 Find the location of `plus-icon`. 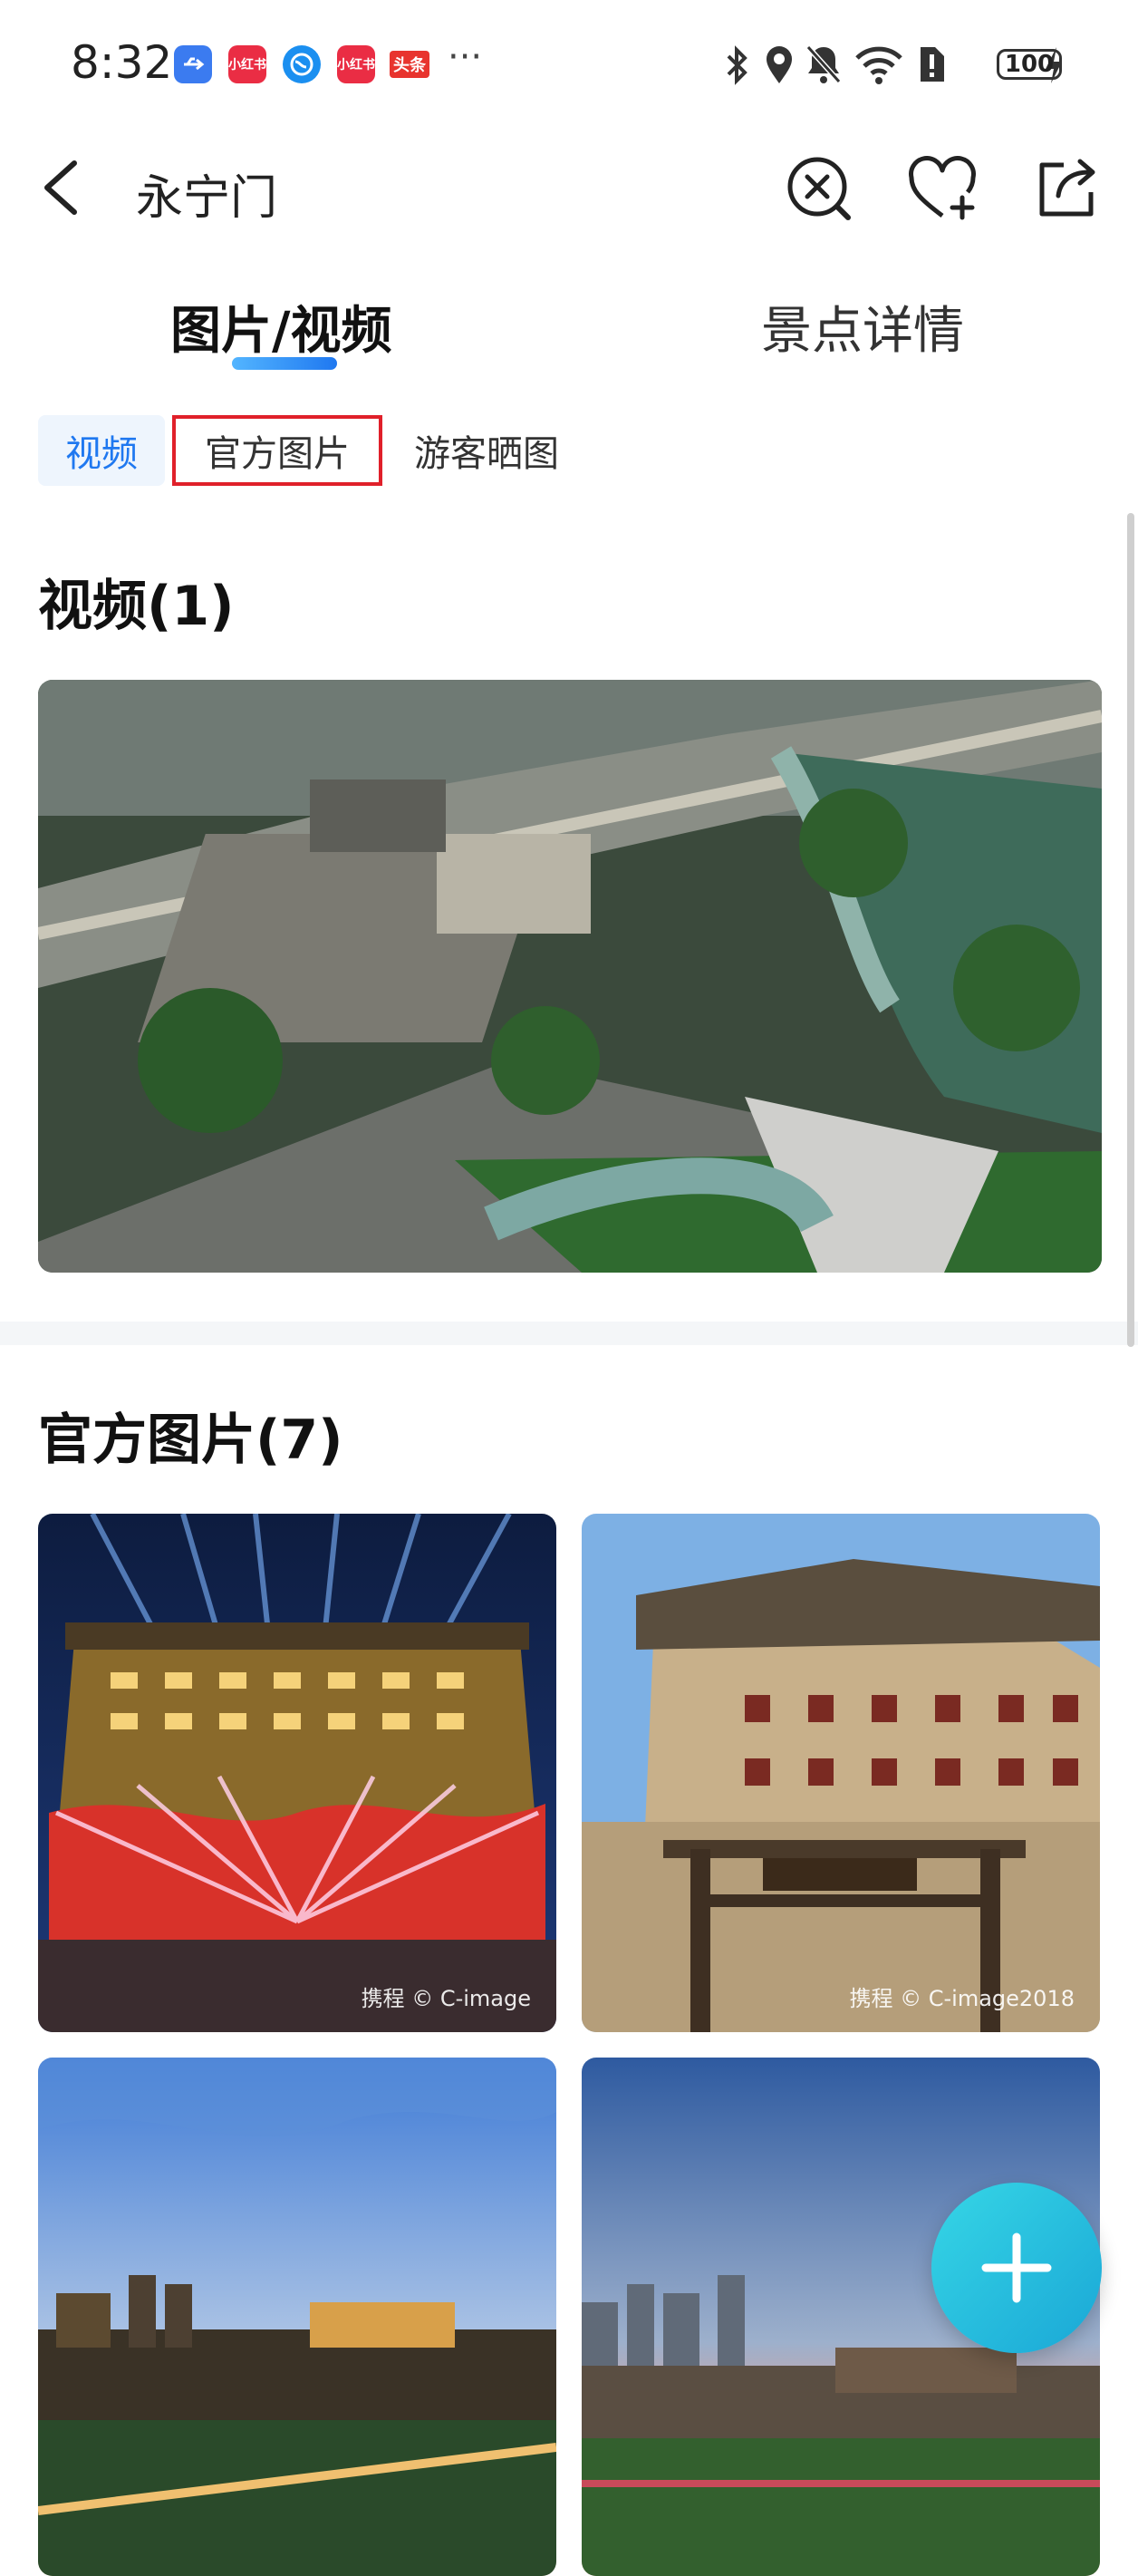

plus-icon is located at coordinates (1016, 2267).